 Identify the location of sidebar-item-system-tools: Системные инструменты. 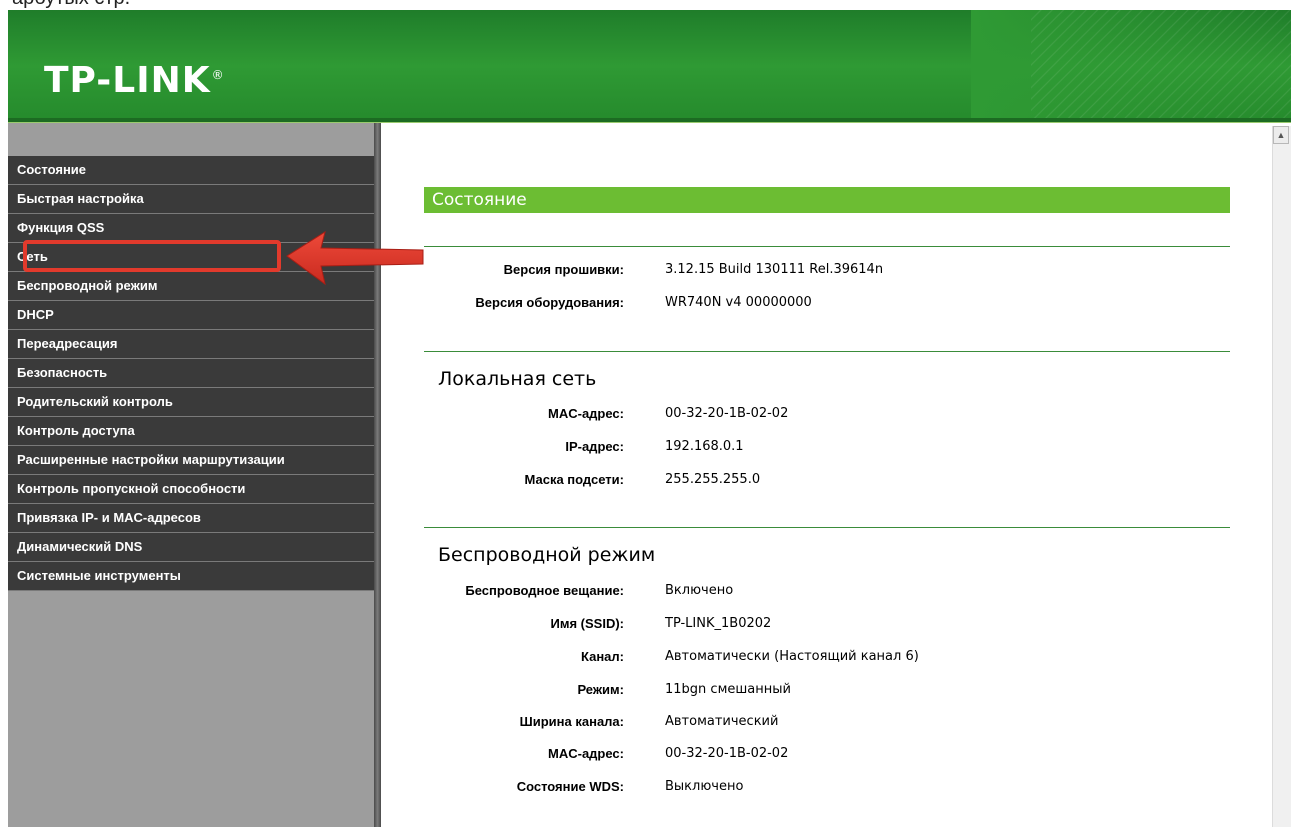
(191, 576).